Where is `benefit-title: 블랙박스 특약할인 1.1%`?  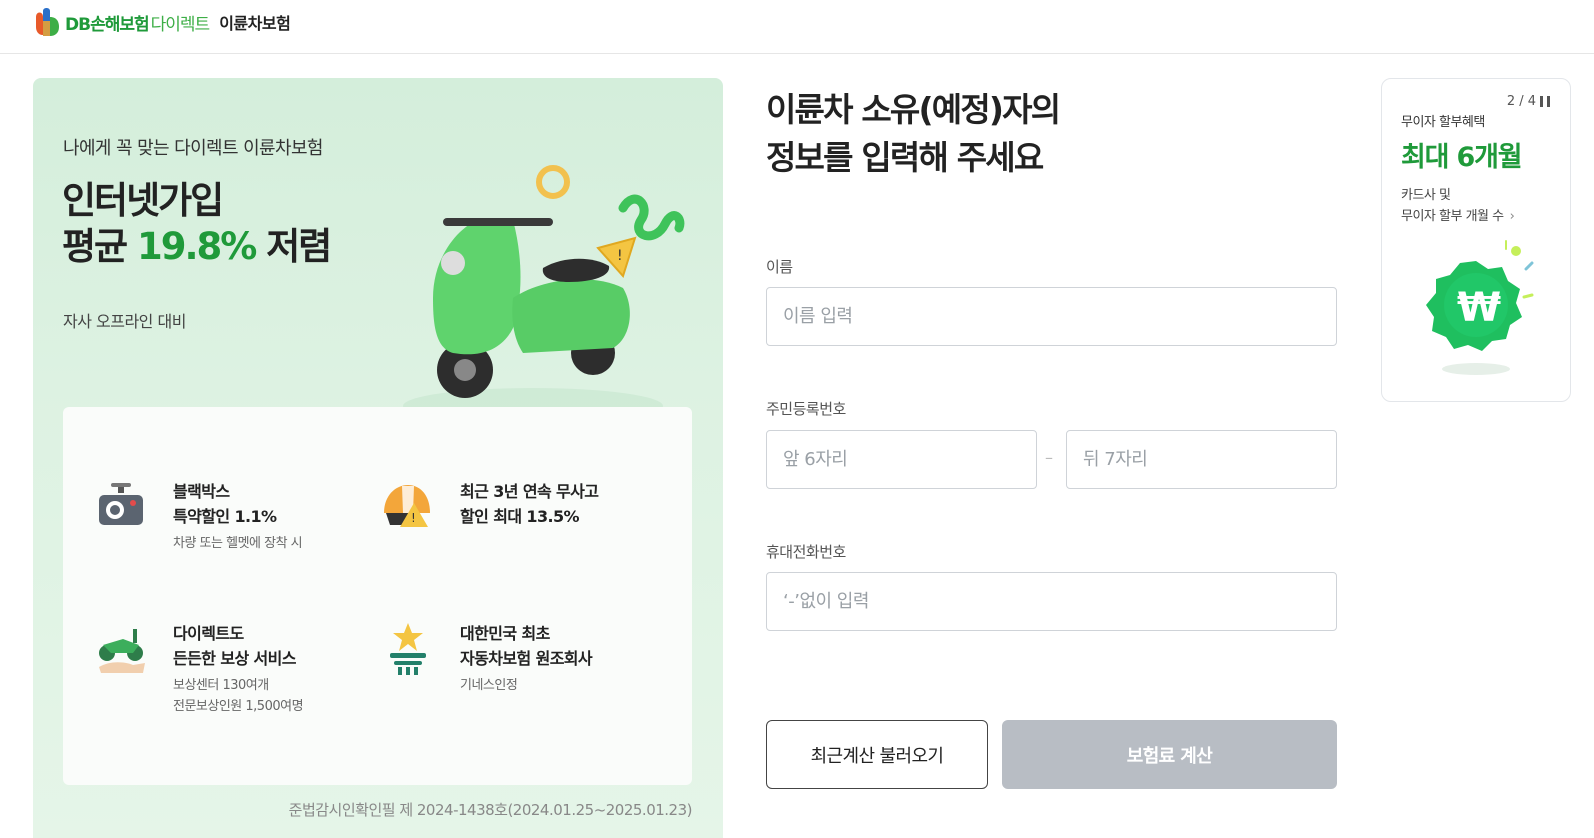
benefit-title: 블랙박스 특약할인 1.1% is located at coordinates (225, 504).